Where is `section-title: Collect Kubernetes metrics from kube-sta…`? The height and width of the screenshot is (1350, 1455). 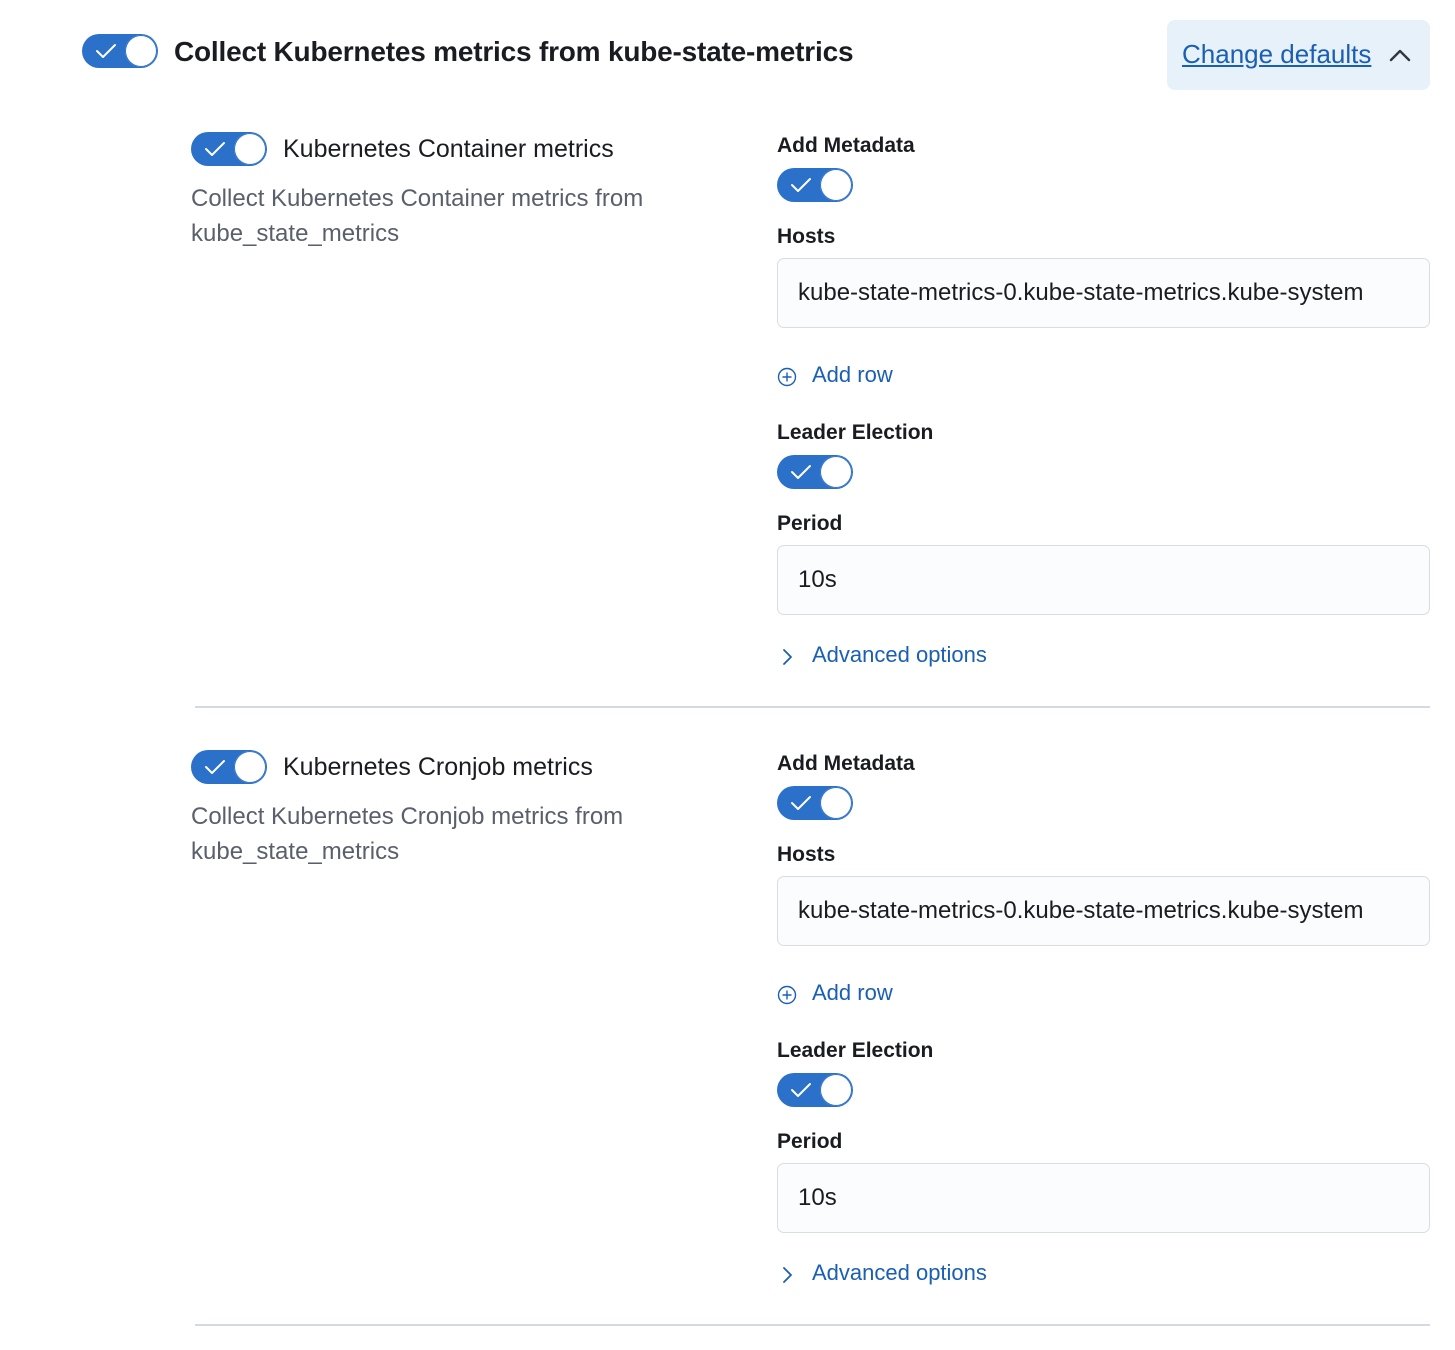 section-title: Collect Kubernetes metrics from kube-sta… is located at coordinates (514, 51).